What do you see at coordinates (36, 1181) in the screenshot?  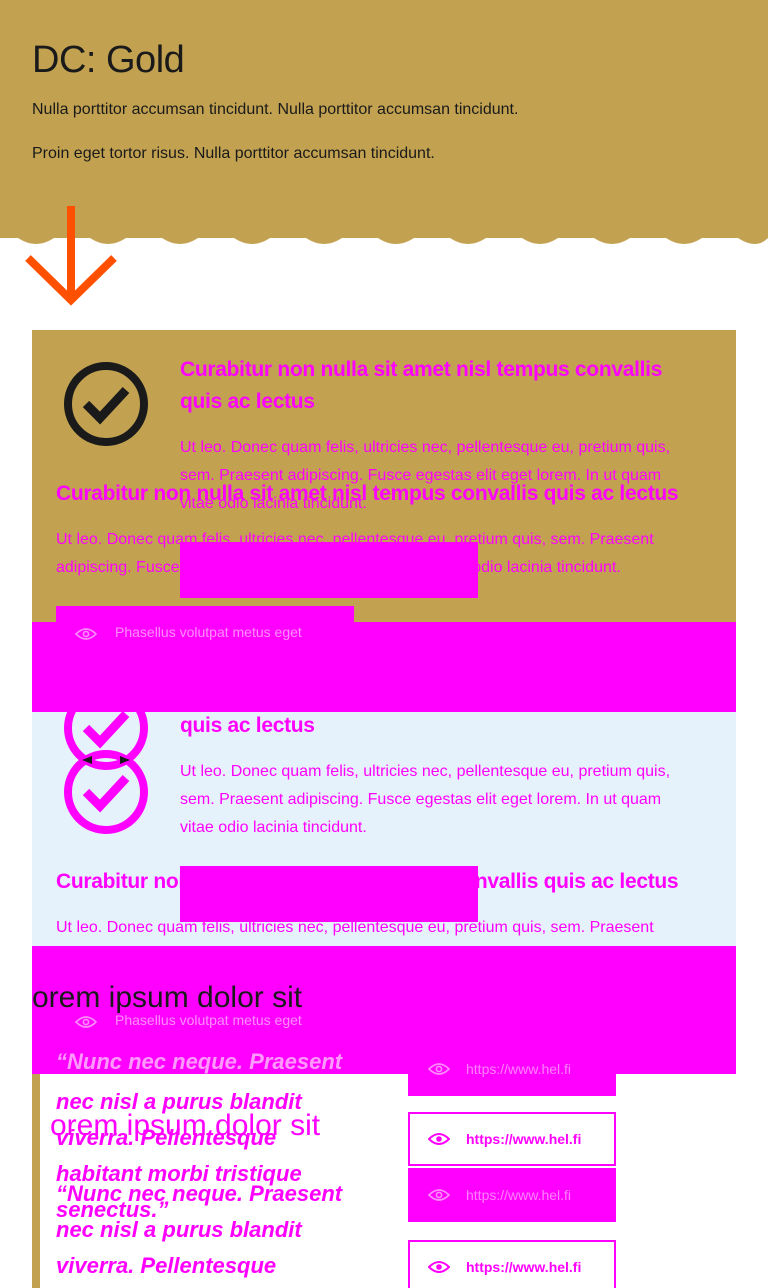 I see `quote-bar` at bounding box center [36, 1181].